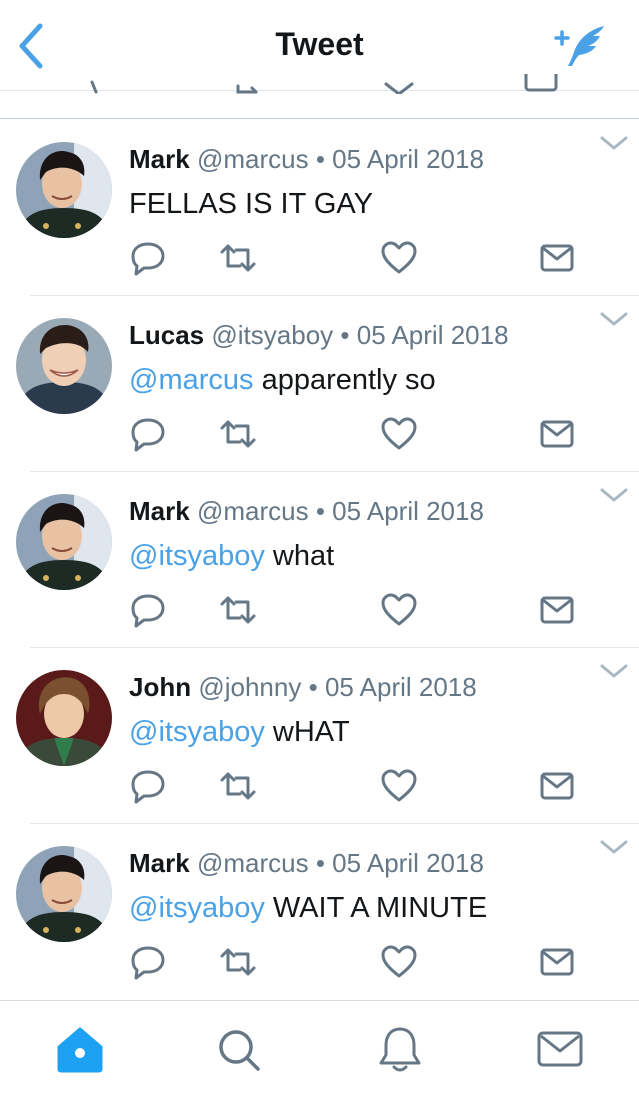  I want to click on home-icon, so click(80, 1050).